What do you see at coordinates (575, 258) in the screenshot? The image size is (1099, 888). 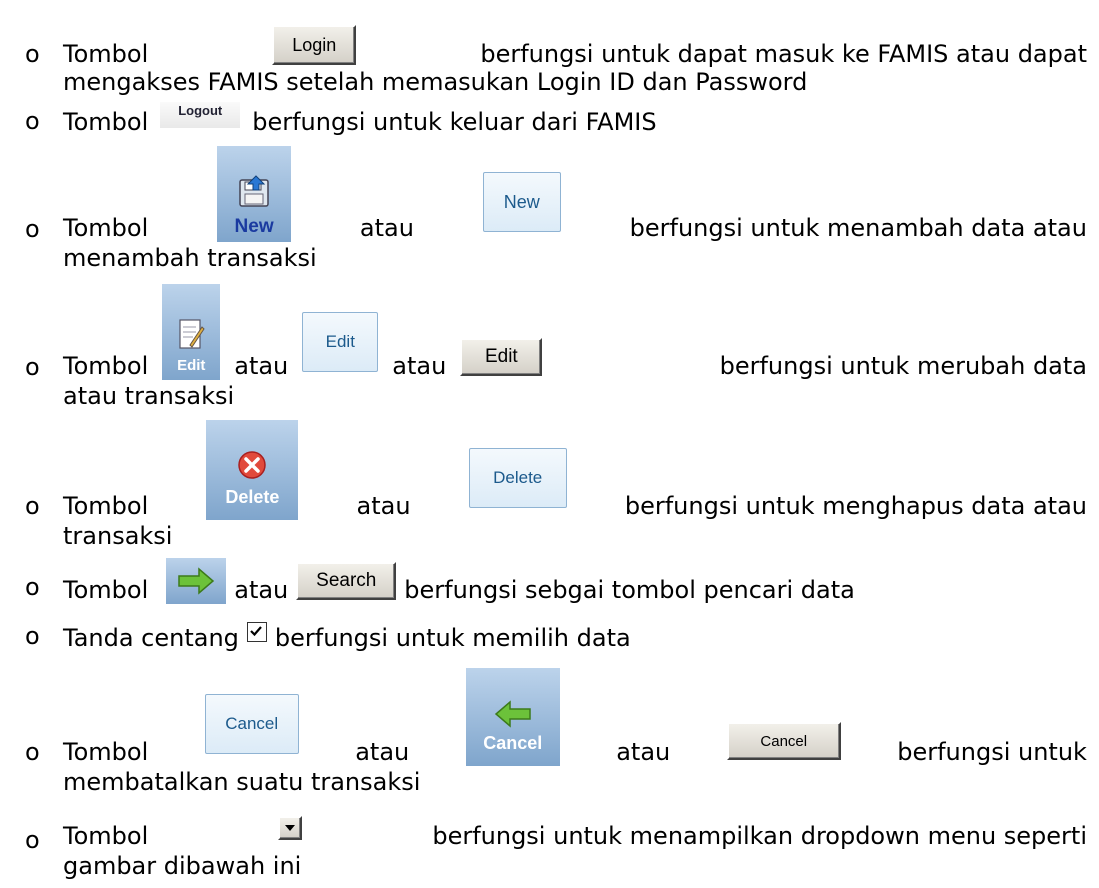 I see `list-item-new-cont: menambah transaksi` at bounding box center [575, 258].